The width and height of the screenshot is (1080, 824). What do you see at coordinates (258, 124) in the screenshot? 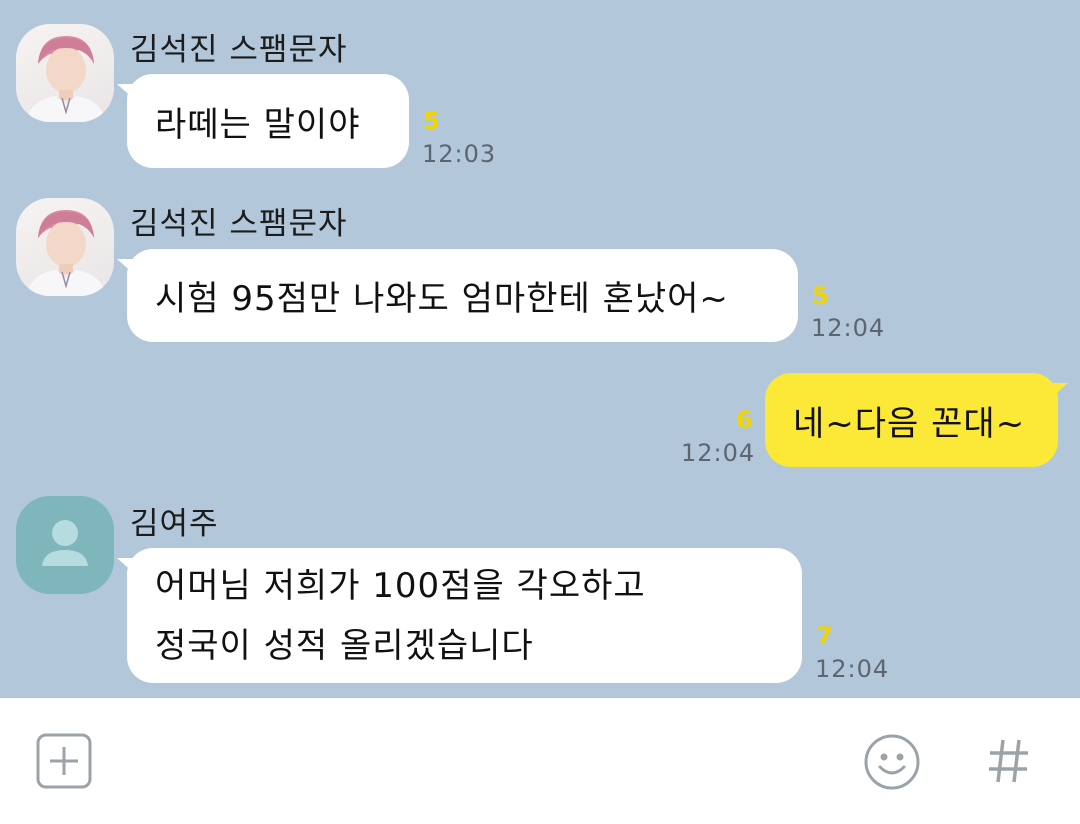
I see `message-text: 라떼는 말이야` at bounding box center [258, 124].